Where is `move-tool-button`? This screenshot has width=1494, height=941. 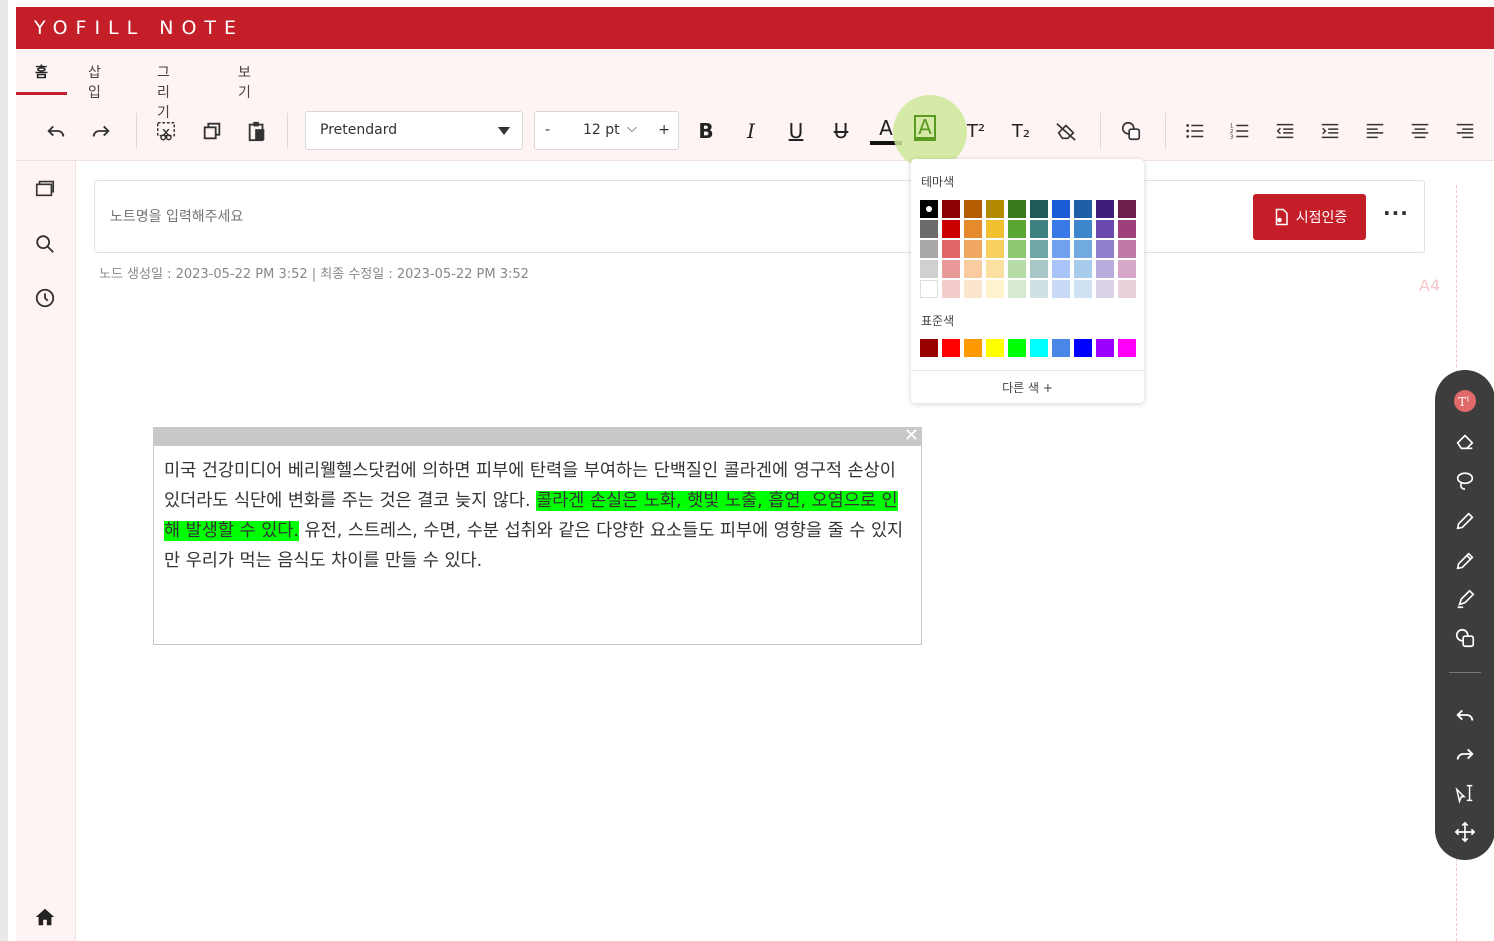 move-tool-button is located at coordinates (1465, 832).